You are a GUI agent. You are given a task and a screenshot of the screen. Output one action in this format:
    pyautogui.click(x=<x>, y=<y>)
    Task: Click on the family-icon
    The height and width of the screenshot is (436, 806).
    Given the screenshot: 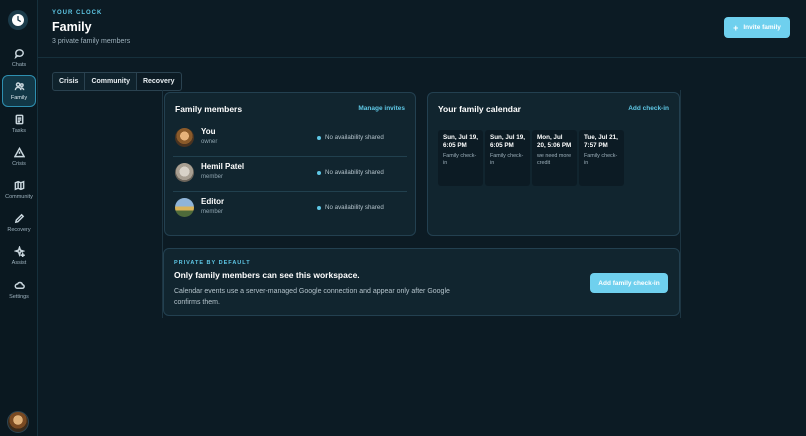 What is the action you would take?
    pyautogui.click(x=19, y=86)
    